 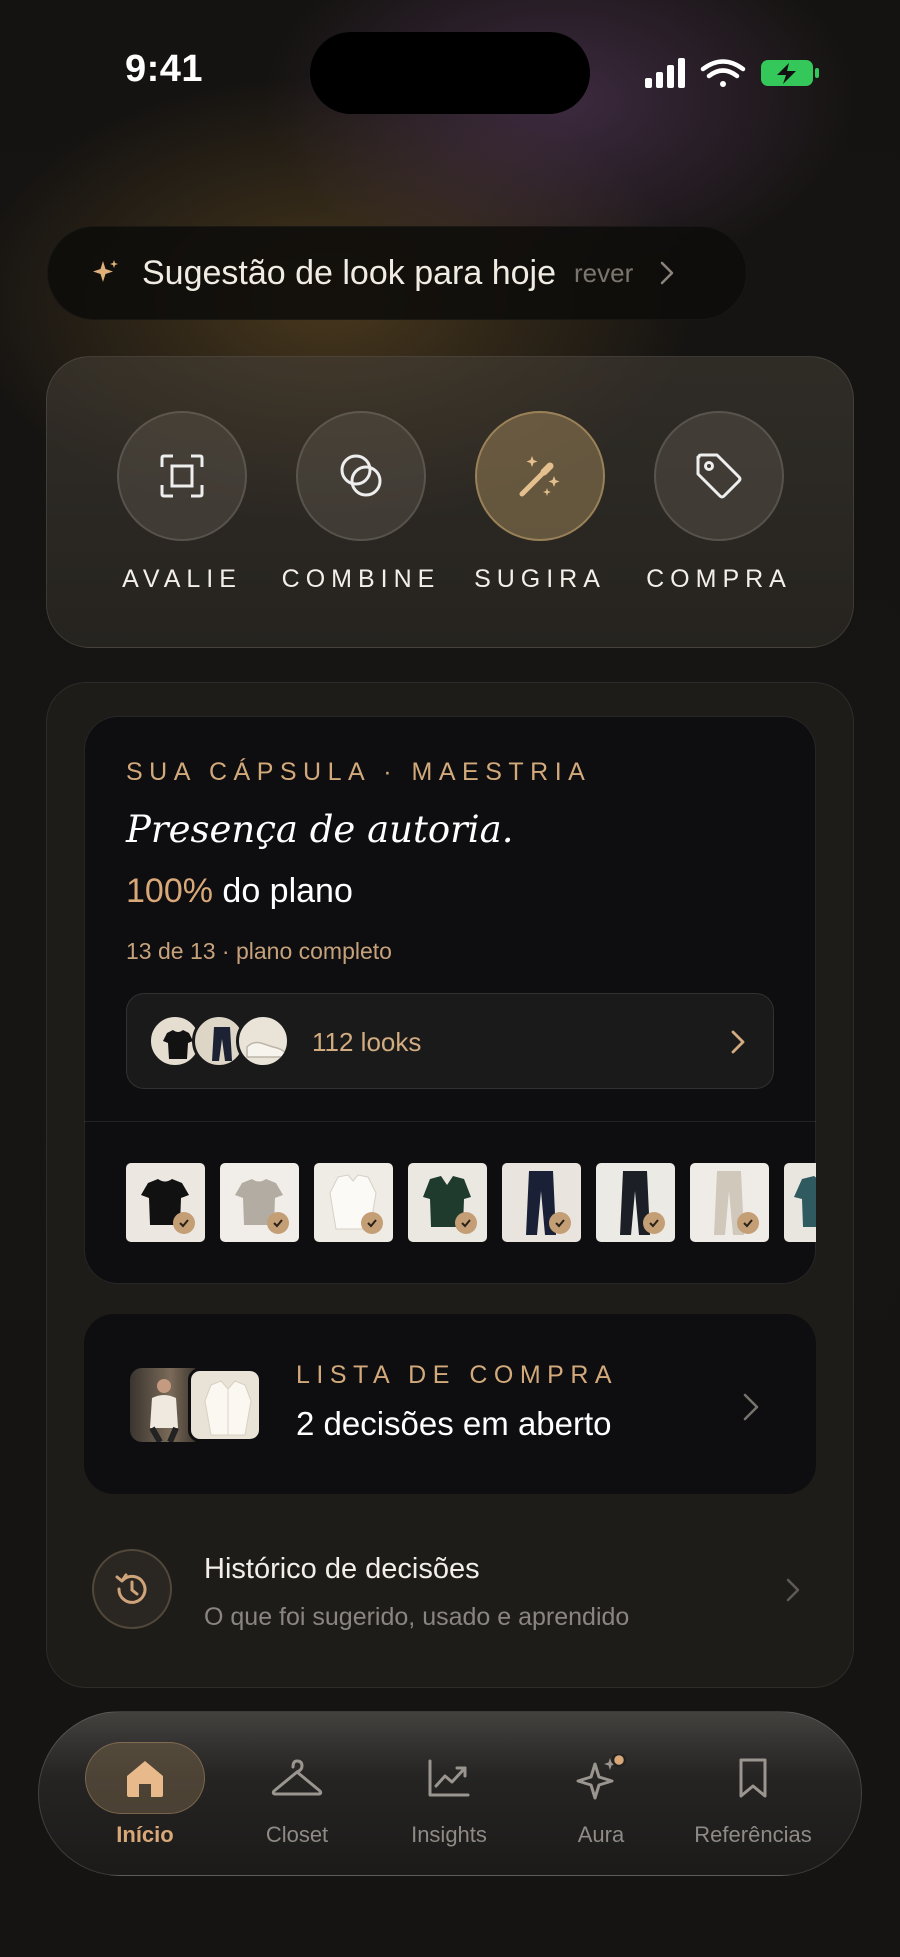 What do you see at coordinates (361, 475) in the screenshot?
I see `overlap-circles-icon` at bounding box center [361, 475].